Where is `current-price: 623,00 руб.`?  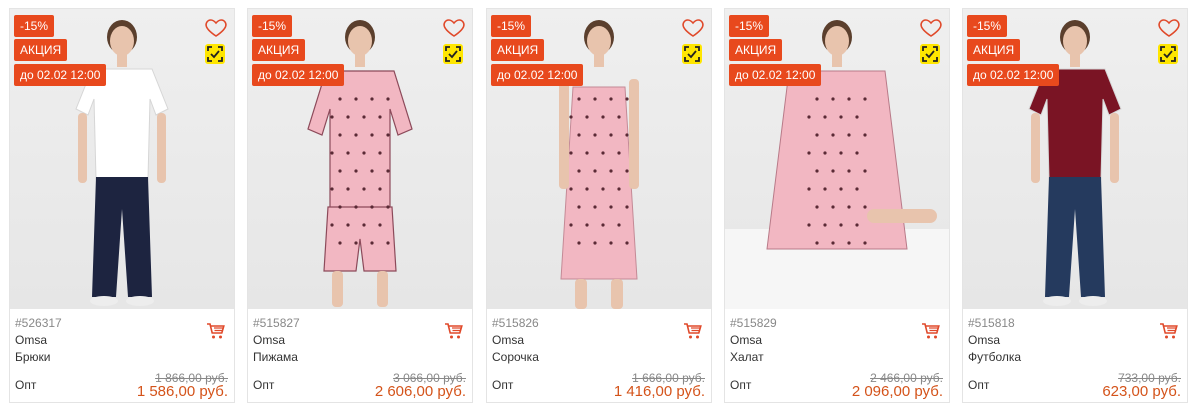 current-price: 623,00 руб. is located at coordinates (1141, 391).